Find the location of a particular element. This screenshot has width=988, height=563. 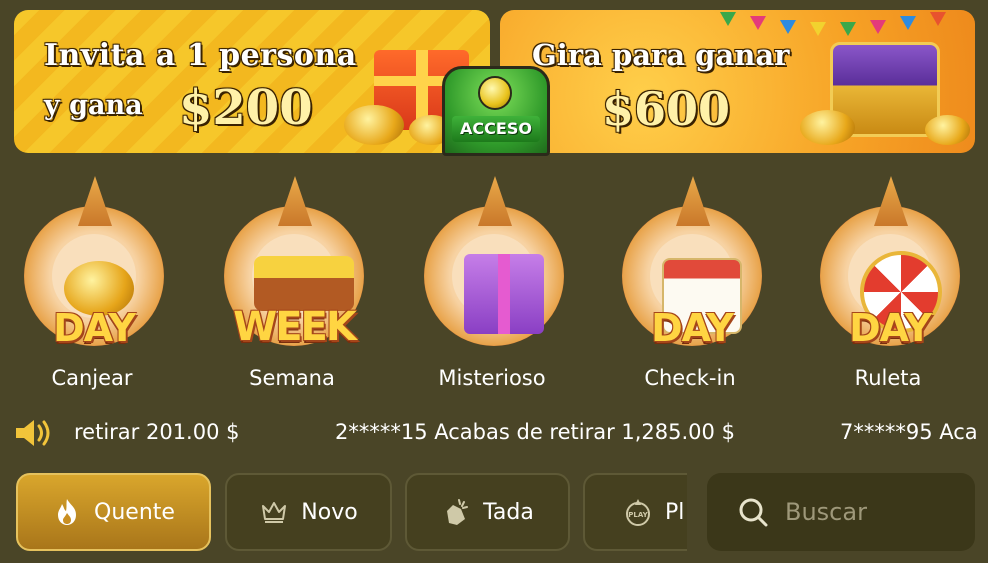

speaker-icon is located at coordinates (33, 433).